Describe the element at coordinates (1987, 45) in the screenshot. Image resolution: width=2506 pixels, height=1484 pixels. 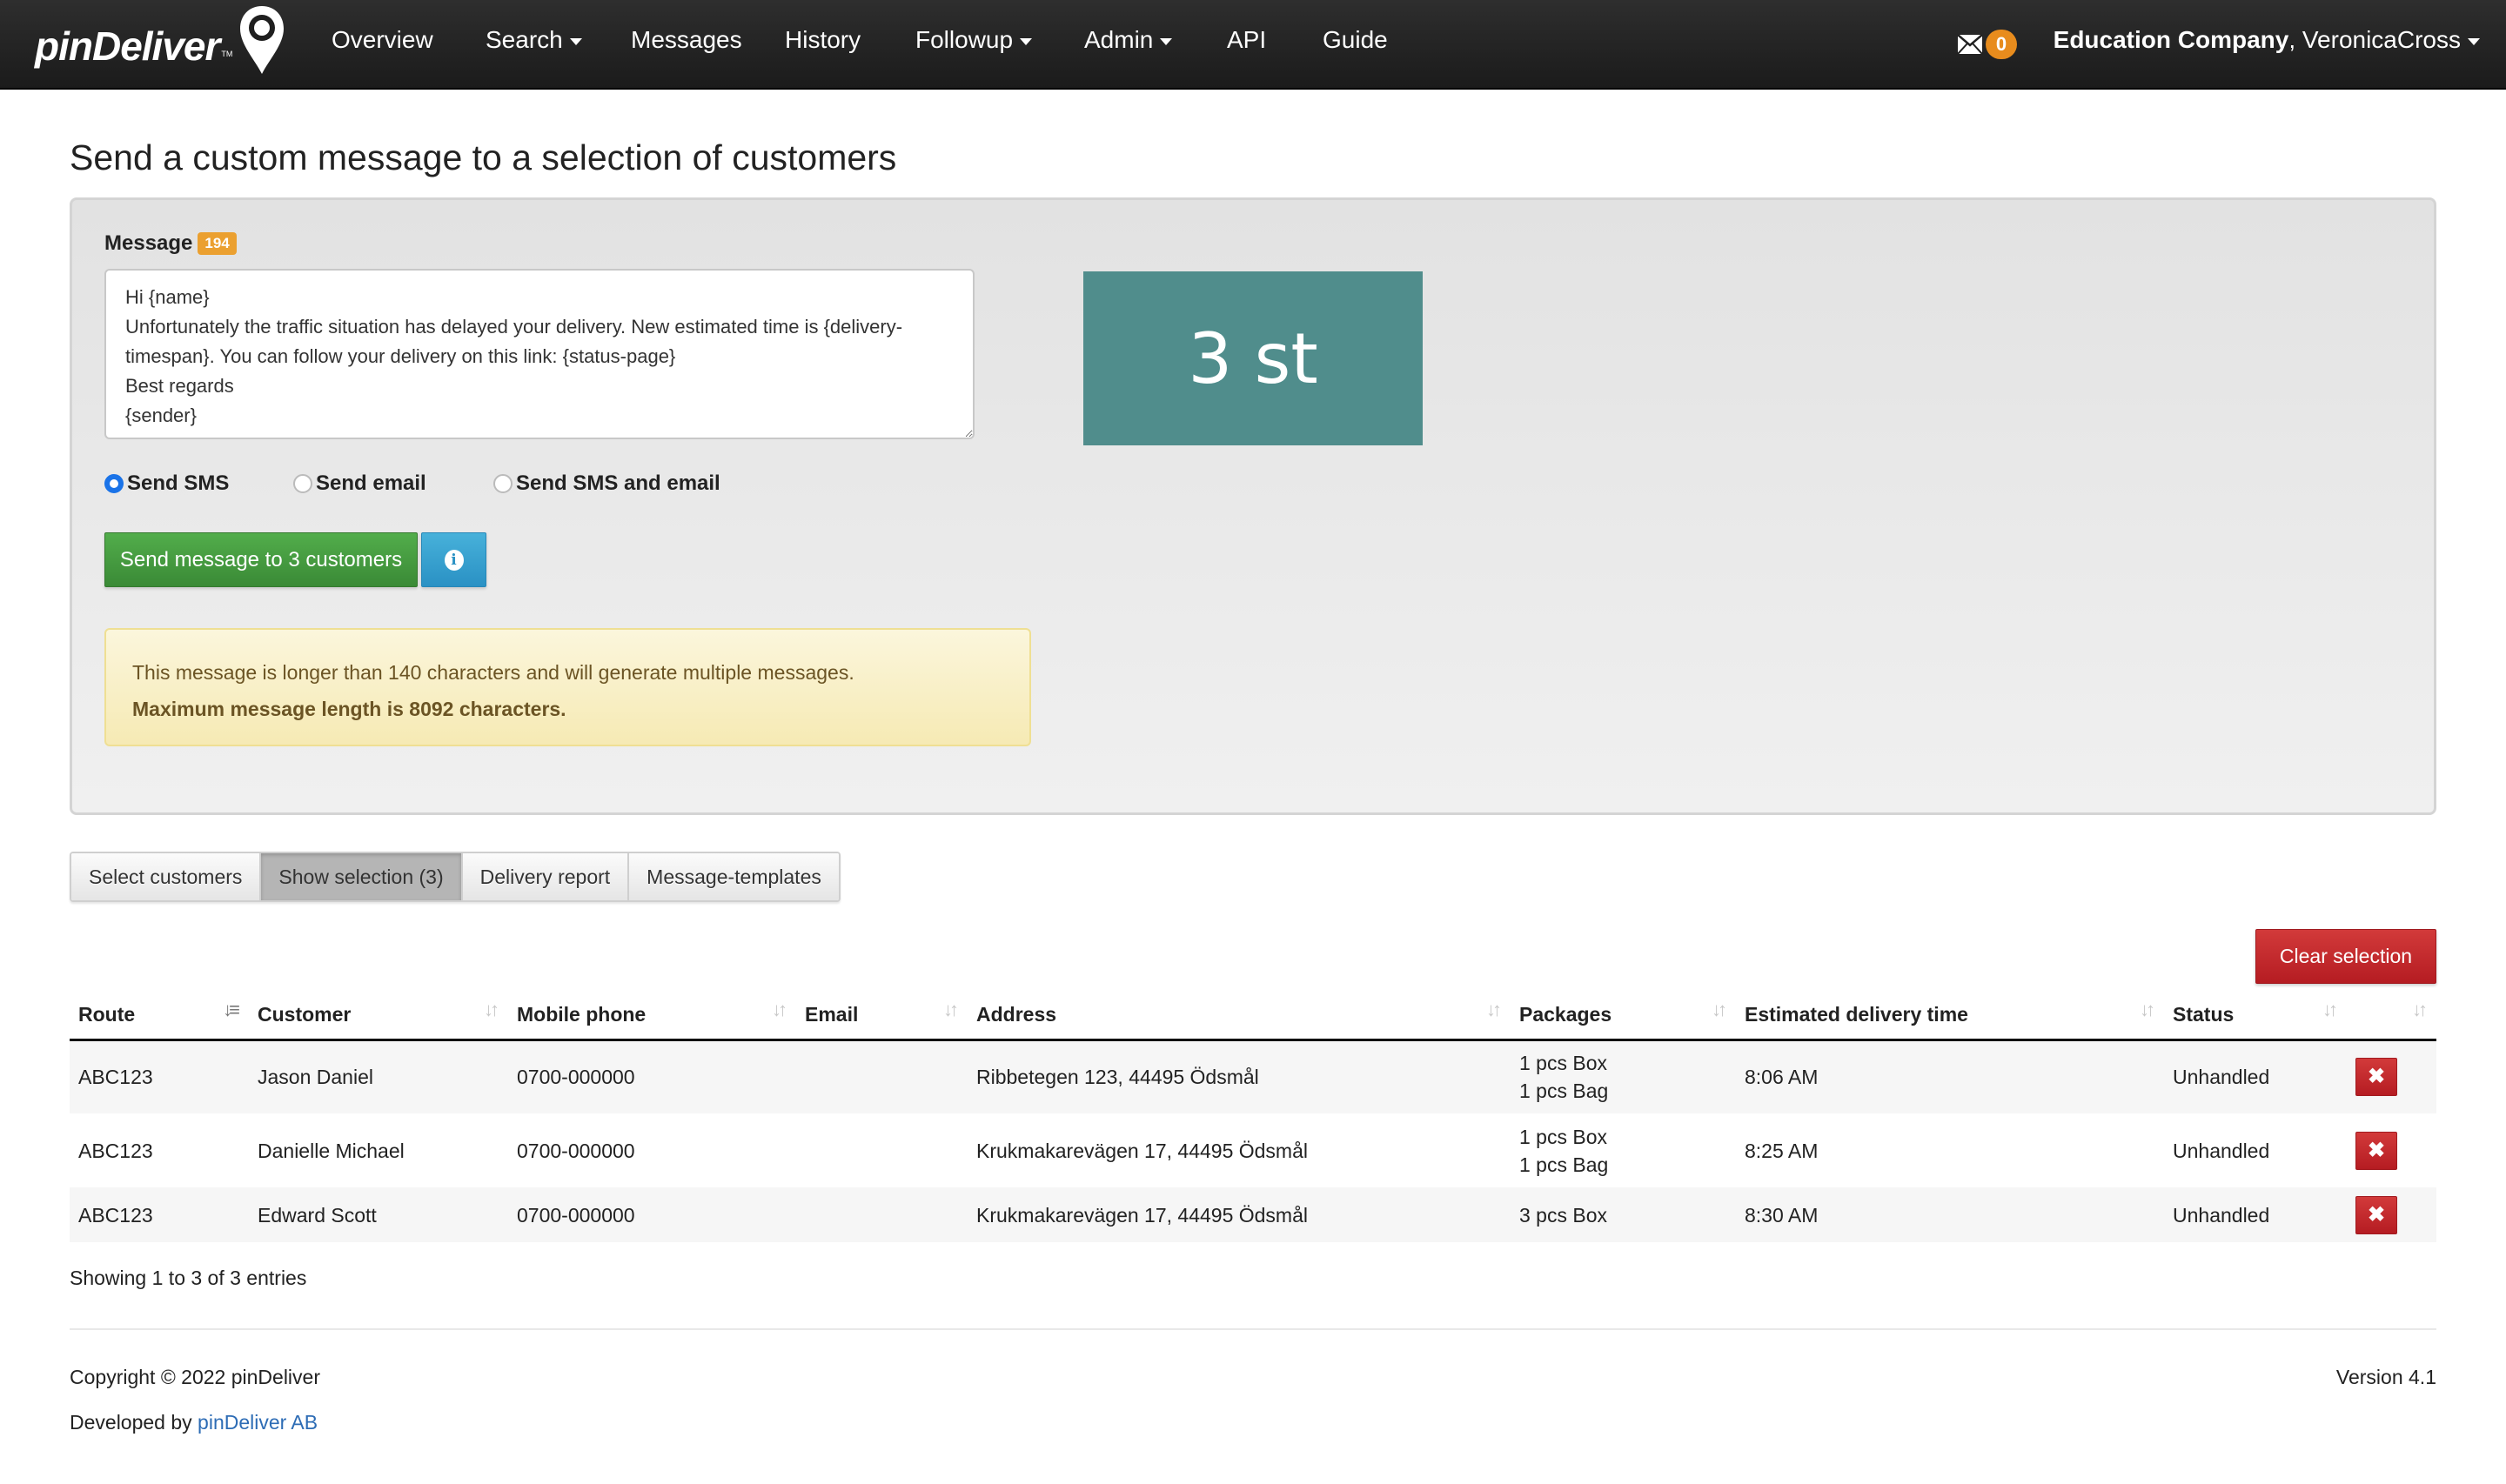
I see `mail-notifications: 0` at that location.